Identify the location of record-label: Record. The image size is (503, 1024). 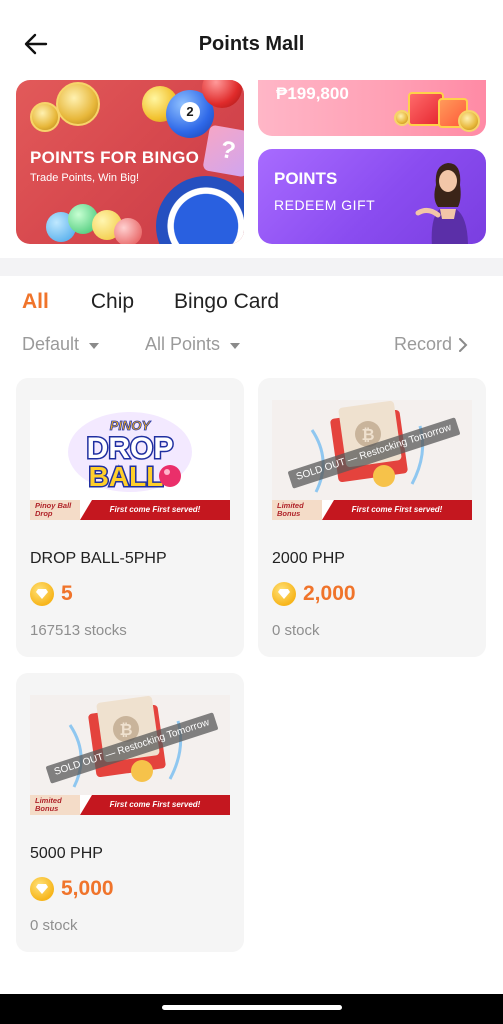
(422, 344).